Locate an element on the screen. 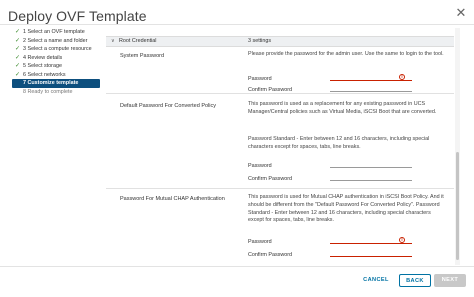 The height and width of the screenshot is (297, 474). step-2: ✓ 2 Select a name and folder is located at coordinates (56, 41).